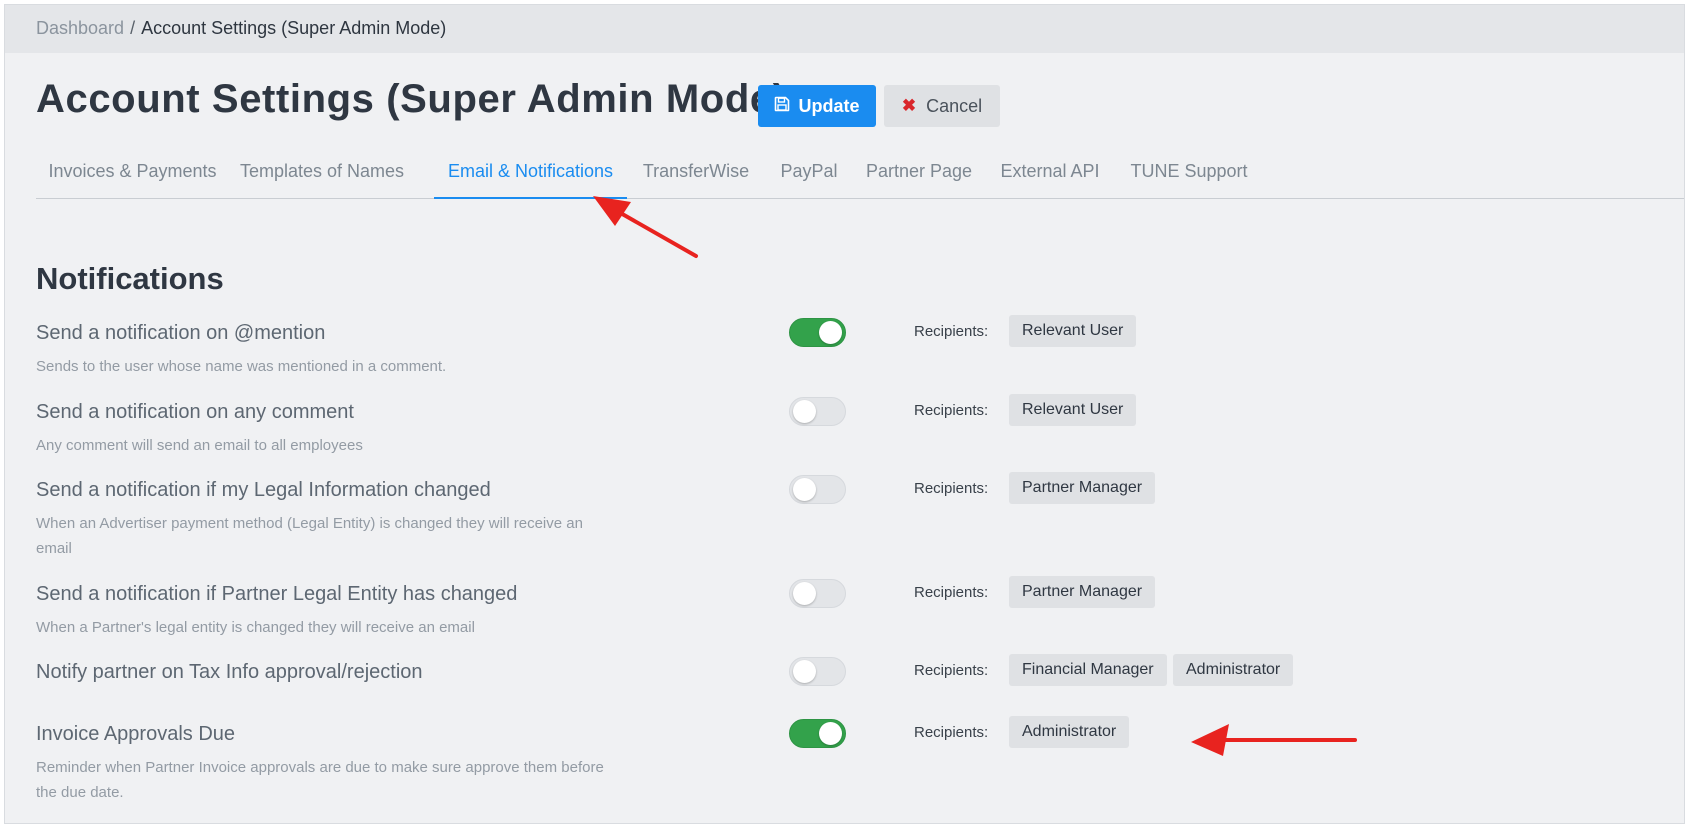 The height and width of the screenshot is (828, 1689). I want to click on tab-paypal: PayPal, so click(809, 176).